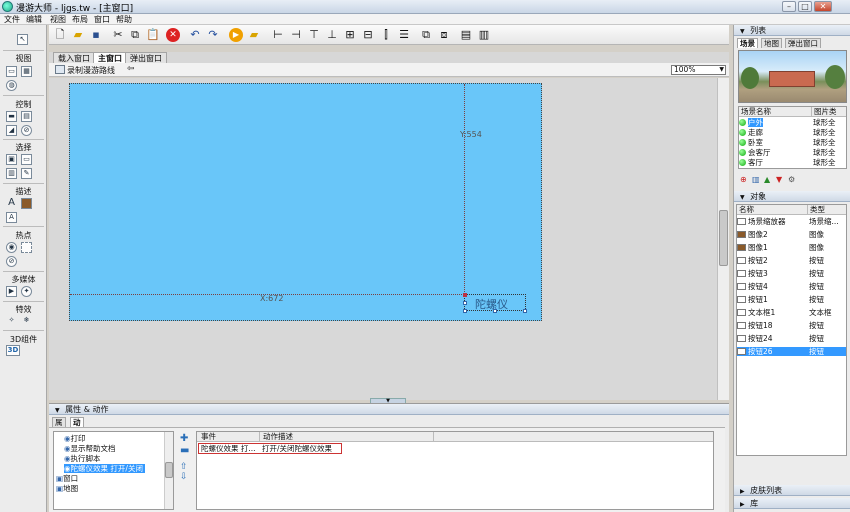  Describe the element at coordinates (34, 19) in the screenshot. I see `menu-edit: 编辑` at that location.